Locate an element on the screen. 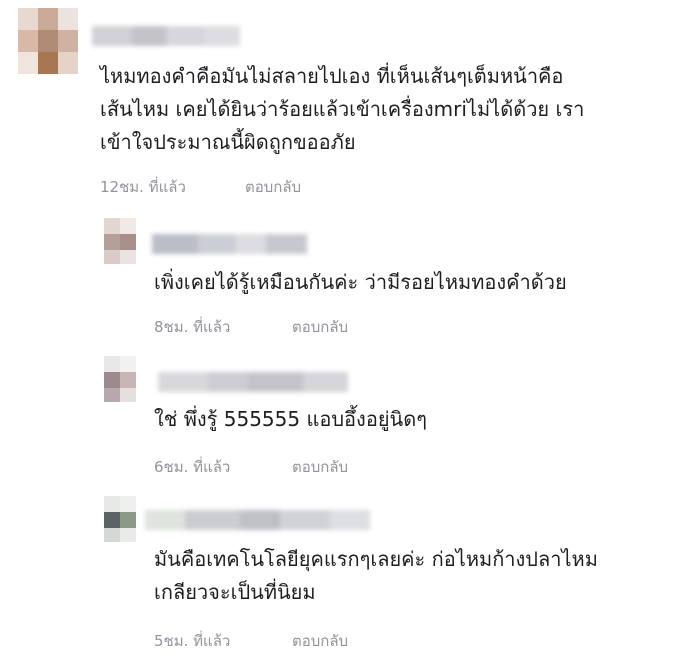  comment-meta: 6ชม. ที่แล้ว ตอบกลับ is located at coordinates (304, 465).